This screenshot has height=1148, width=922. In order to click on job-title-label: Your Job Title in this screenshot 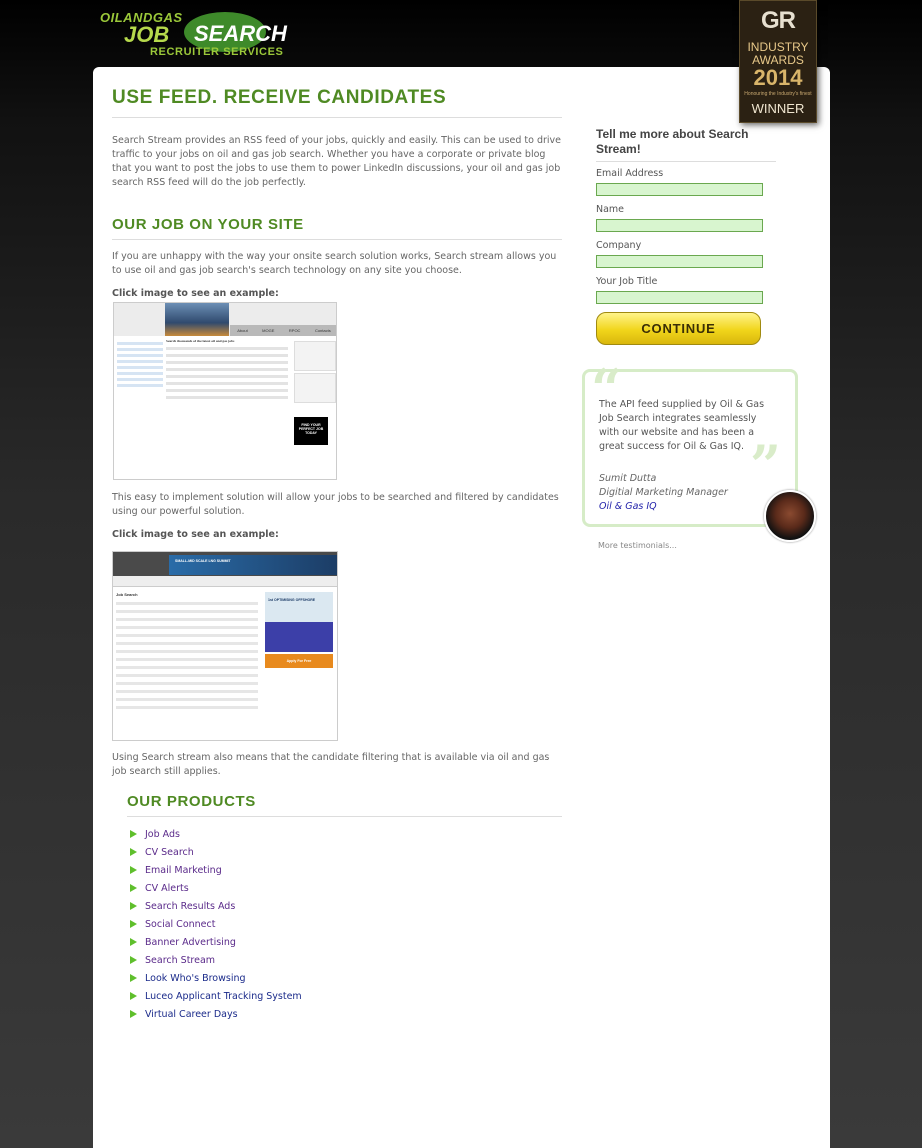, I will do `click(627, 281)`.